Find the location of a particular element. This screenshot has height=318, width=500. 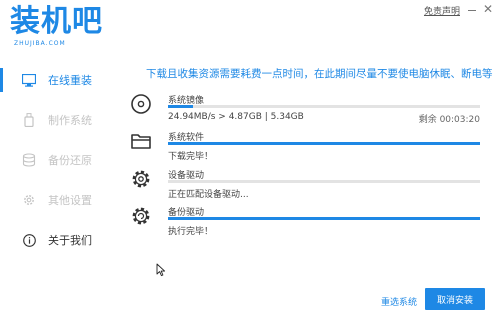

close-icon: ✕ is located at coordinates (488, 9).